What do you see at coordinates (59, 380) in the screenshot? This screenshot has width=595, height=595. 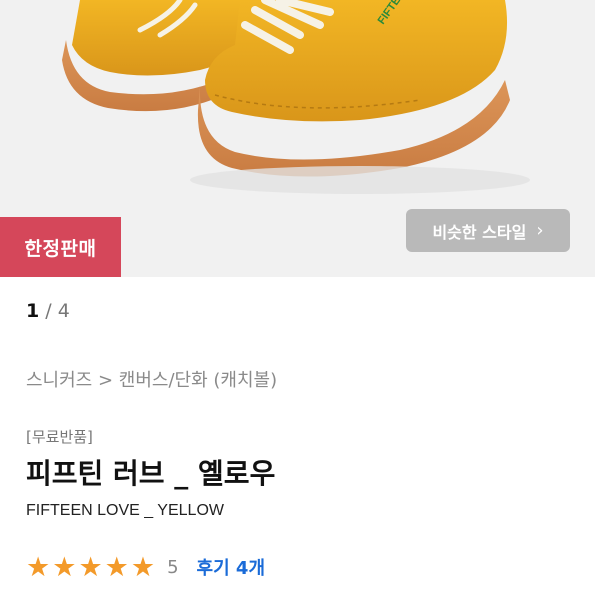 I see `breadcrumb-category: 스니커즈` at bounding box center [59, 380].